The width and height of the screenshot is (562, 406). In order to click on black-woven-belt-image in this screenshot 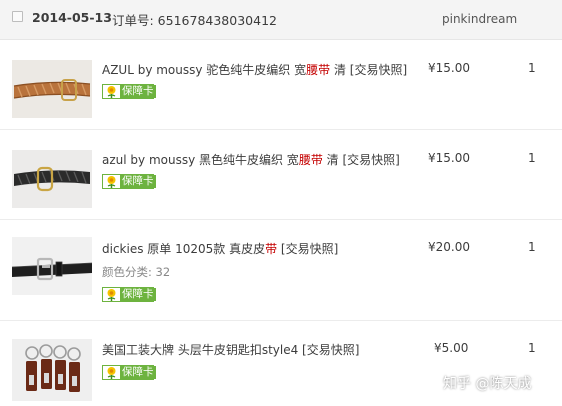, I will do `click(52, 179)`.